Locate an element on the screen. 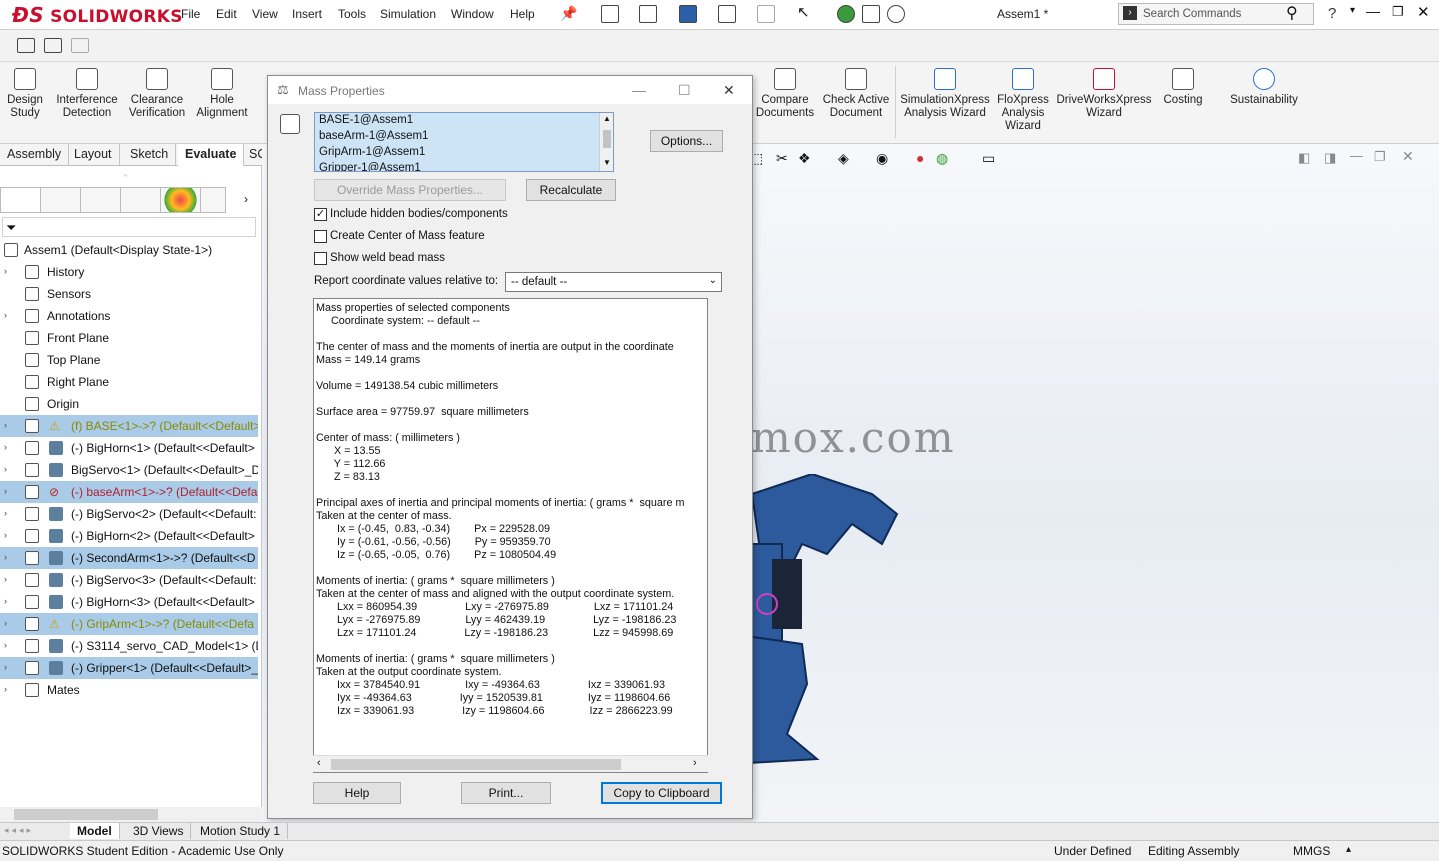 This screenshot has width=1439, height=861. scroll-right-icon: › is located at coordinates (695, 763).